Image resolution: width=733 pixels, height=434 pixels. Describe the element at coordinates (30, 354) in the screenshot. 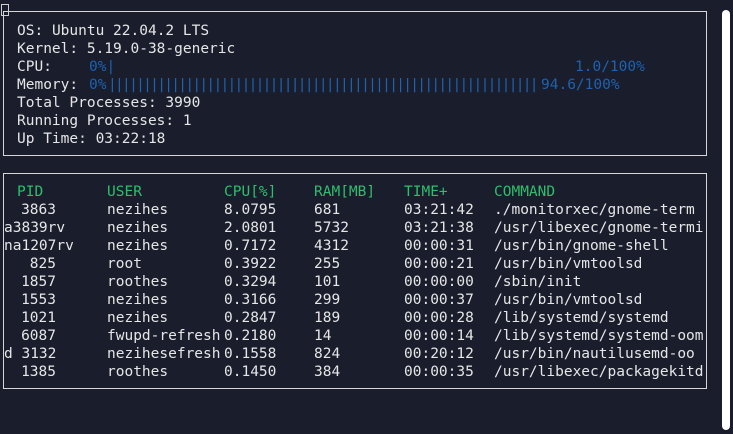

I see `pid-cell: d 3132` at that location.